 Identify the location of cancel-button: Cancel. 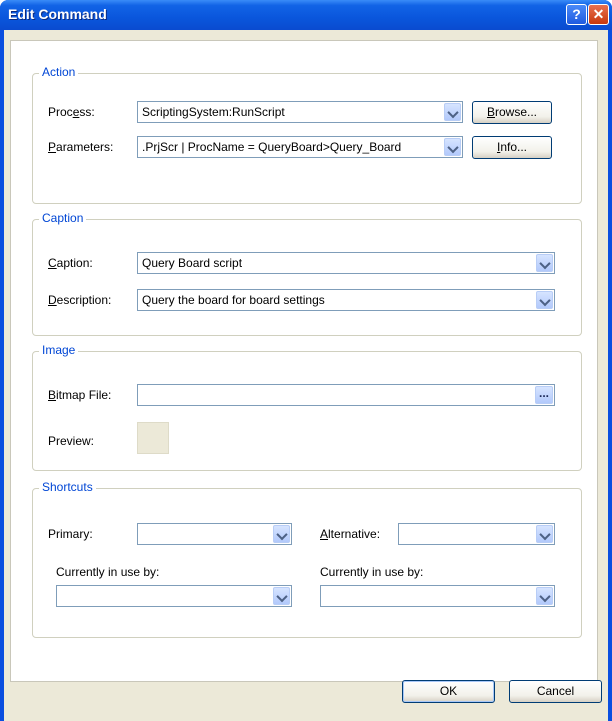
(555, 691).